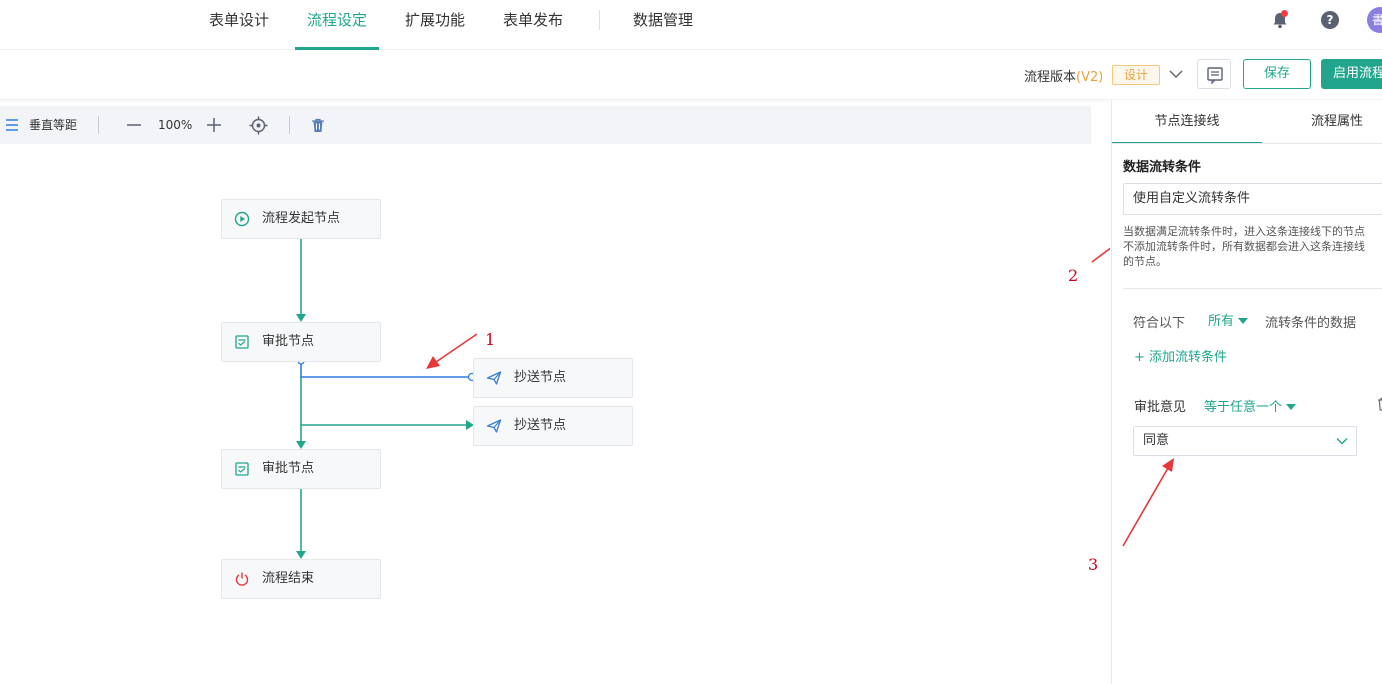  What do you see at coordinates (1136, 75) in the screenshot?
I see `status-badge: 设计` at bounding box center [1136, 75].